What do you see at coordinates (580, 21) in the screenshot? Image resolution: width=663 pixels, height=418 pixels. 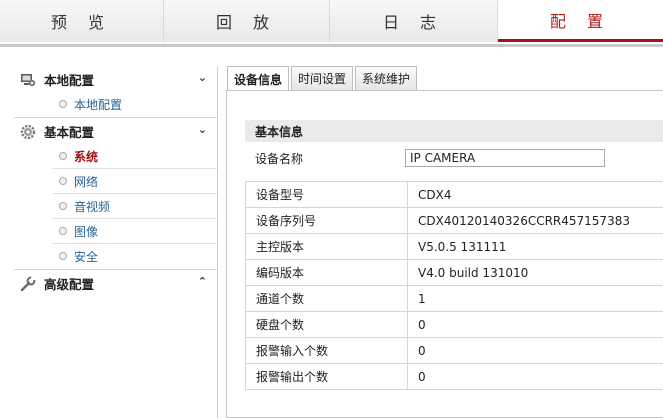 I see `nav-tab-config: 配 置` at bounding box center [580, 21].